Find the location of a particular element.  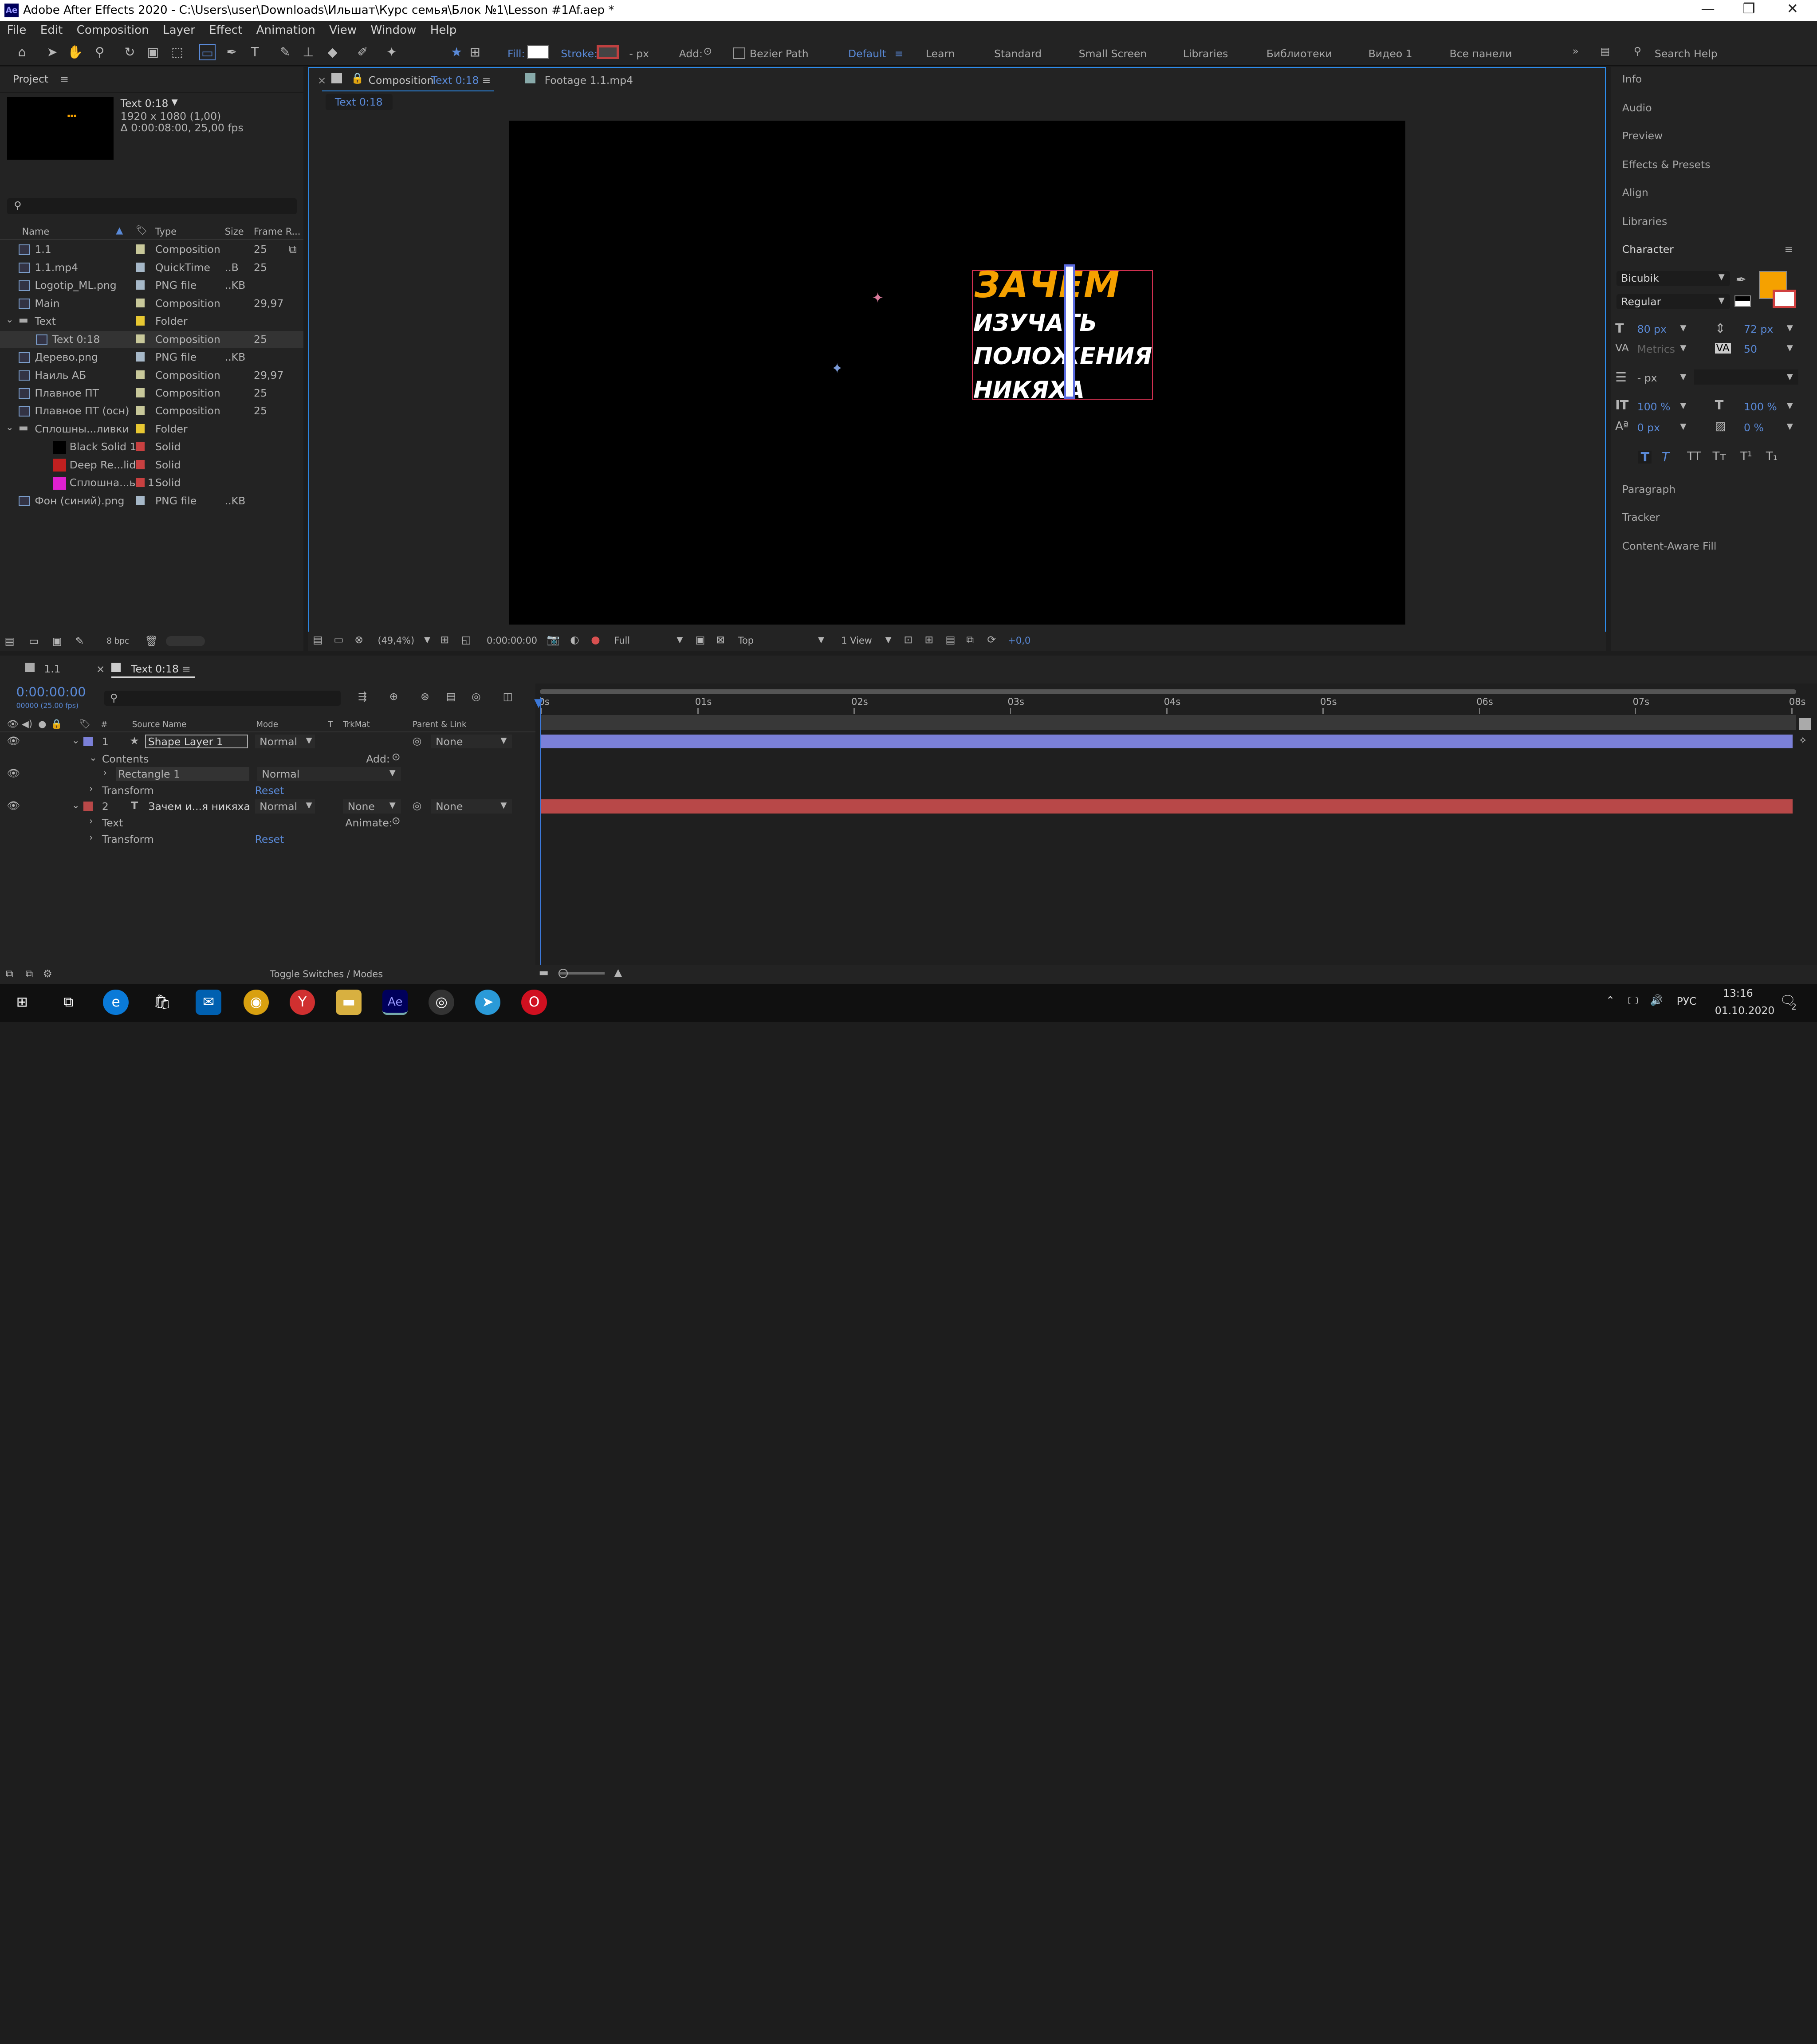

after-effects-taskbar-icon: Ae is located at coordinates (395, 1002).